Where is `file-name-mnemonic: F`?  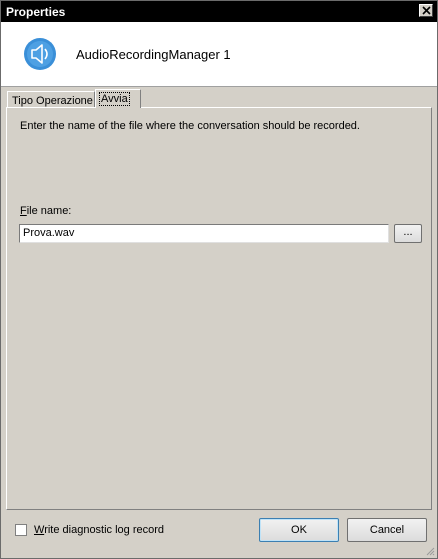 file-name-mnemonic: F is located at coordinates (23, 211).